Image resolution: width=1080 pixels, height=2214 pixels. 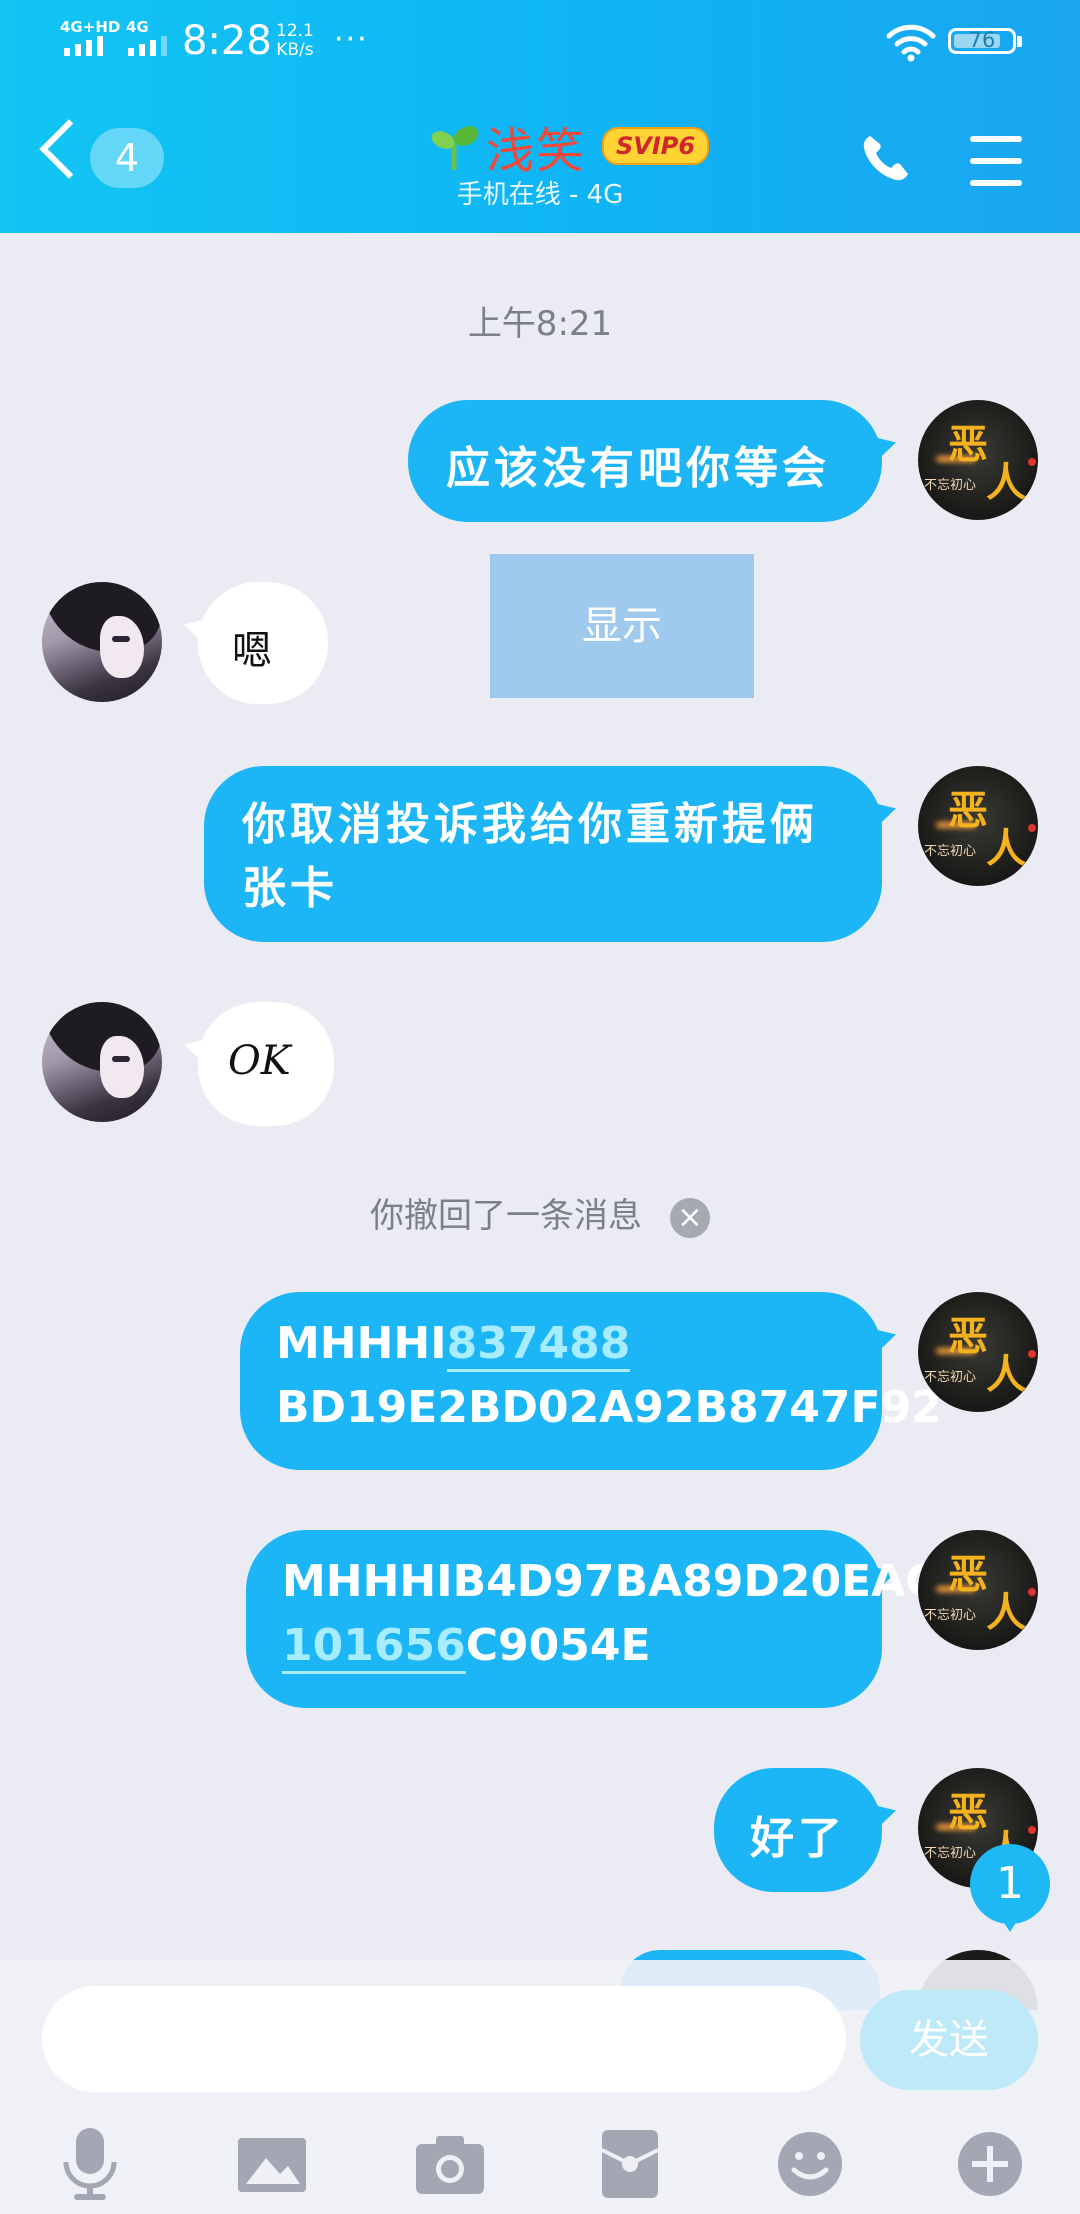 I want to click on message-bubble-received: 嗯, so click(x=256, y=643).